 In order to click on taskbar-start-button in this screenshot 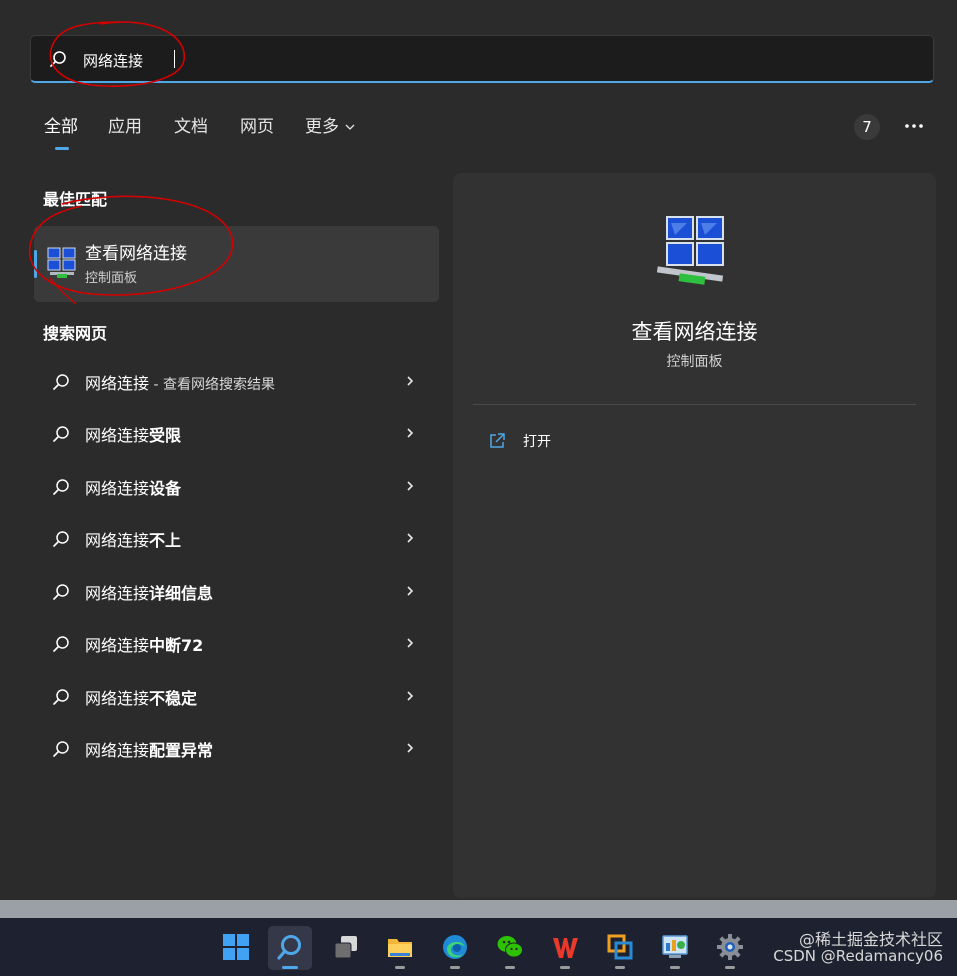, I will do `click(236, 948)`.